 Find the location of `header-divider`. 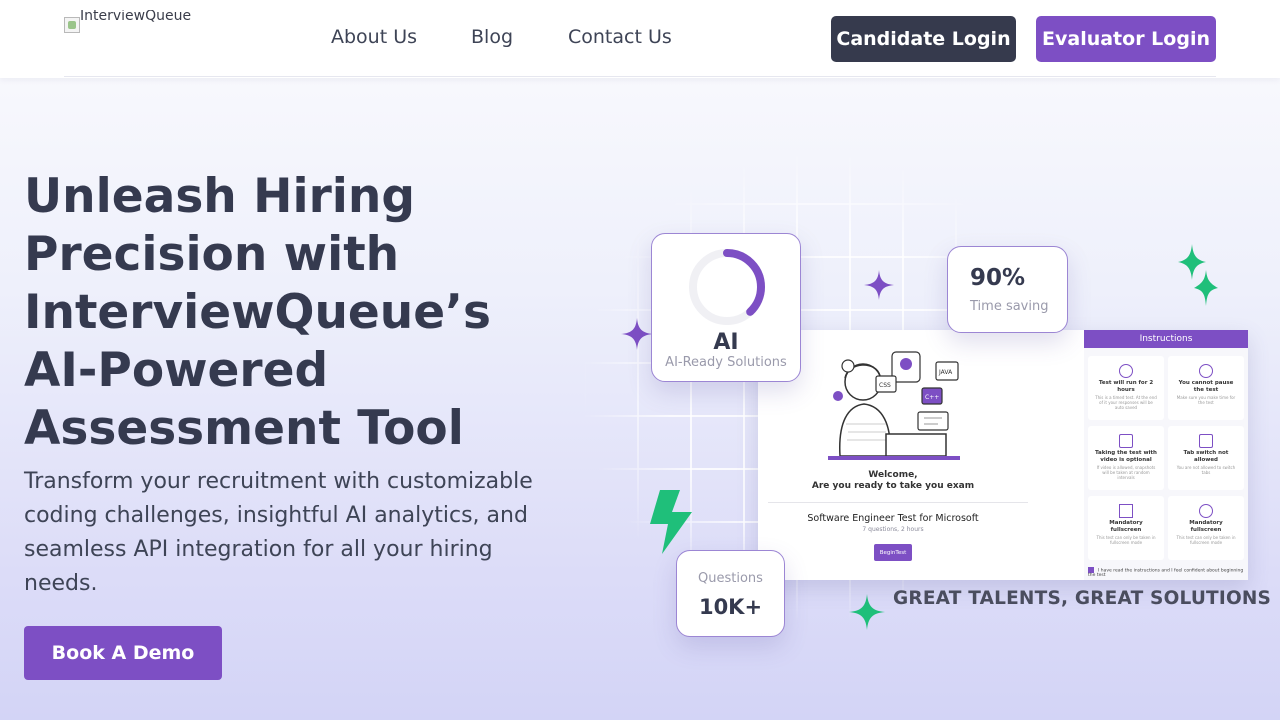

header-divider is located at coordinates (640, 76).